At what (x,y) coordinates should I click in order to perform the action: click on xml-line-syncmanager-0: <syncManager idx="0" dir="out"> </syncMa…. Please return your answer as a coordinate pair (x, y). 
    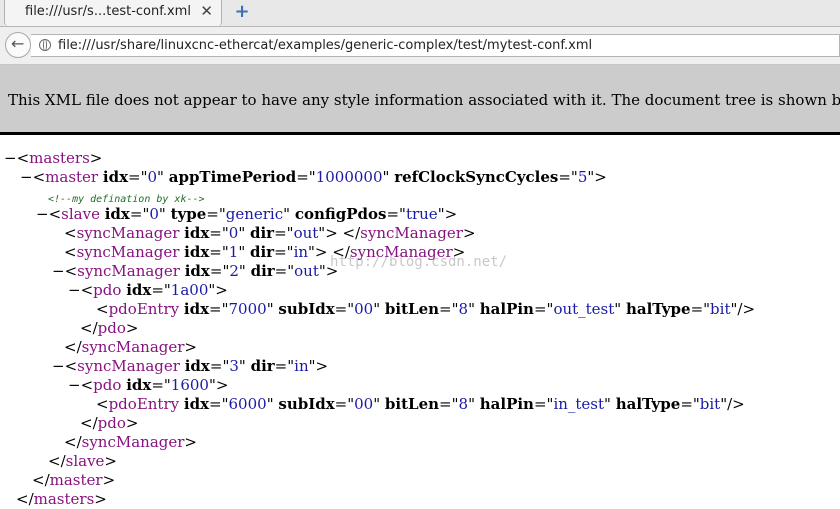
    Looking at the image, I should click on (270, 233).